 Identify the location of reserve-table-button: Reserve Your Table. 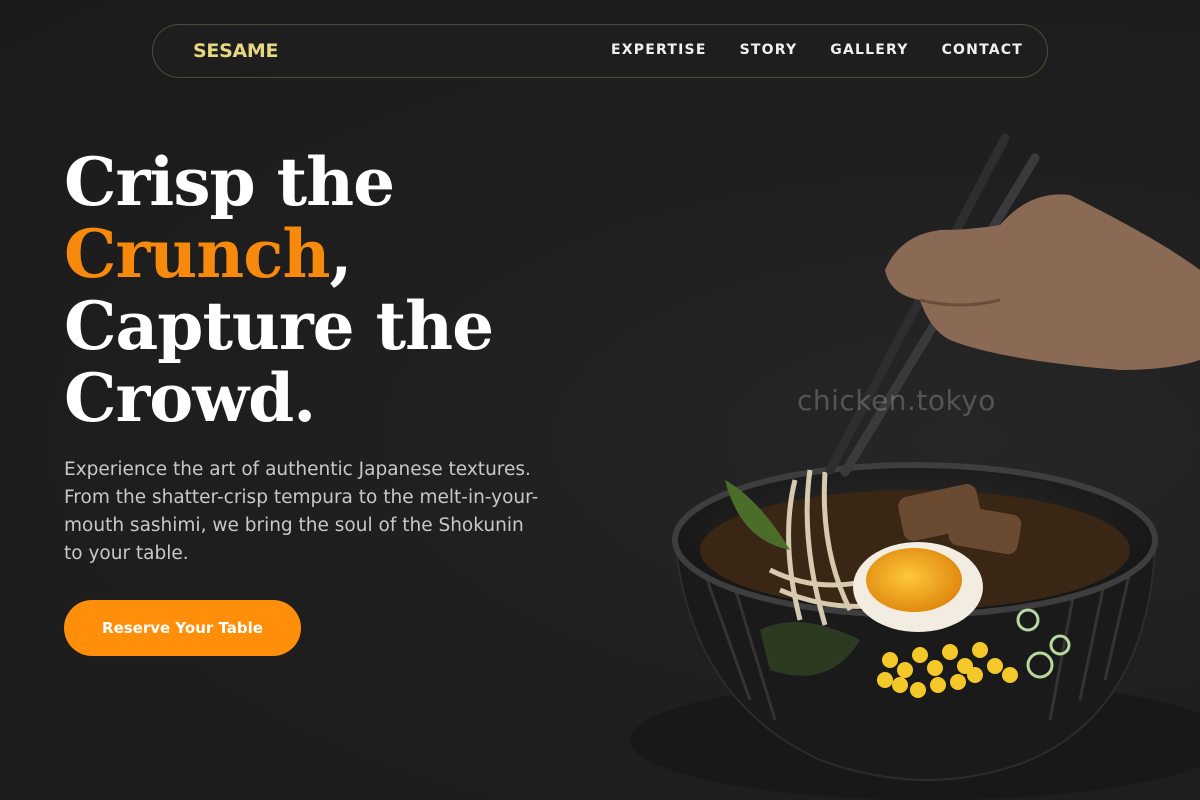
(182, 628).